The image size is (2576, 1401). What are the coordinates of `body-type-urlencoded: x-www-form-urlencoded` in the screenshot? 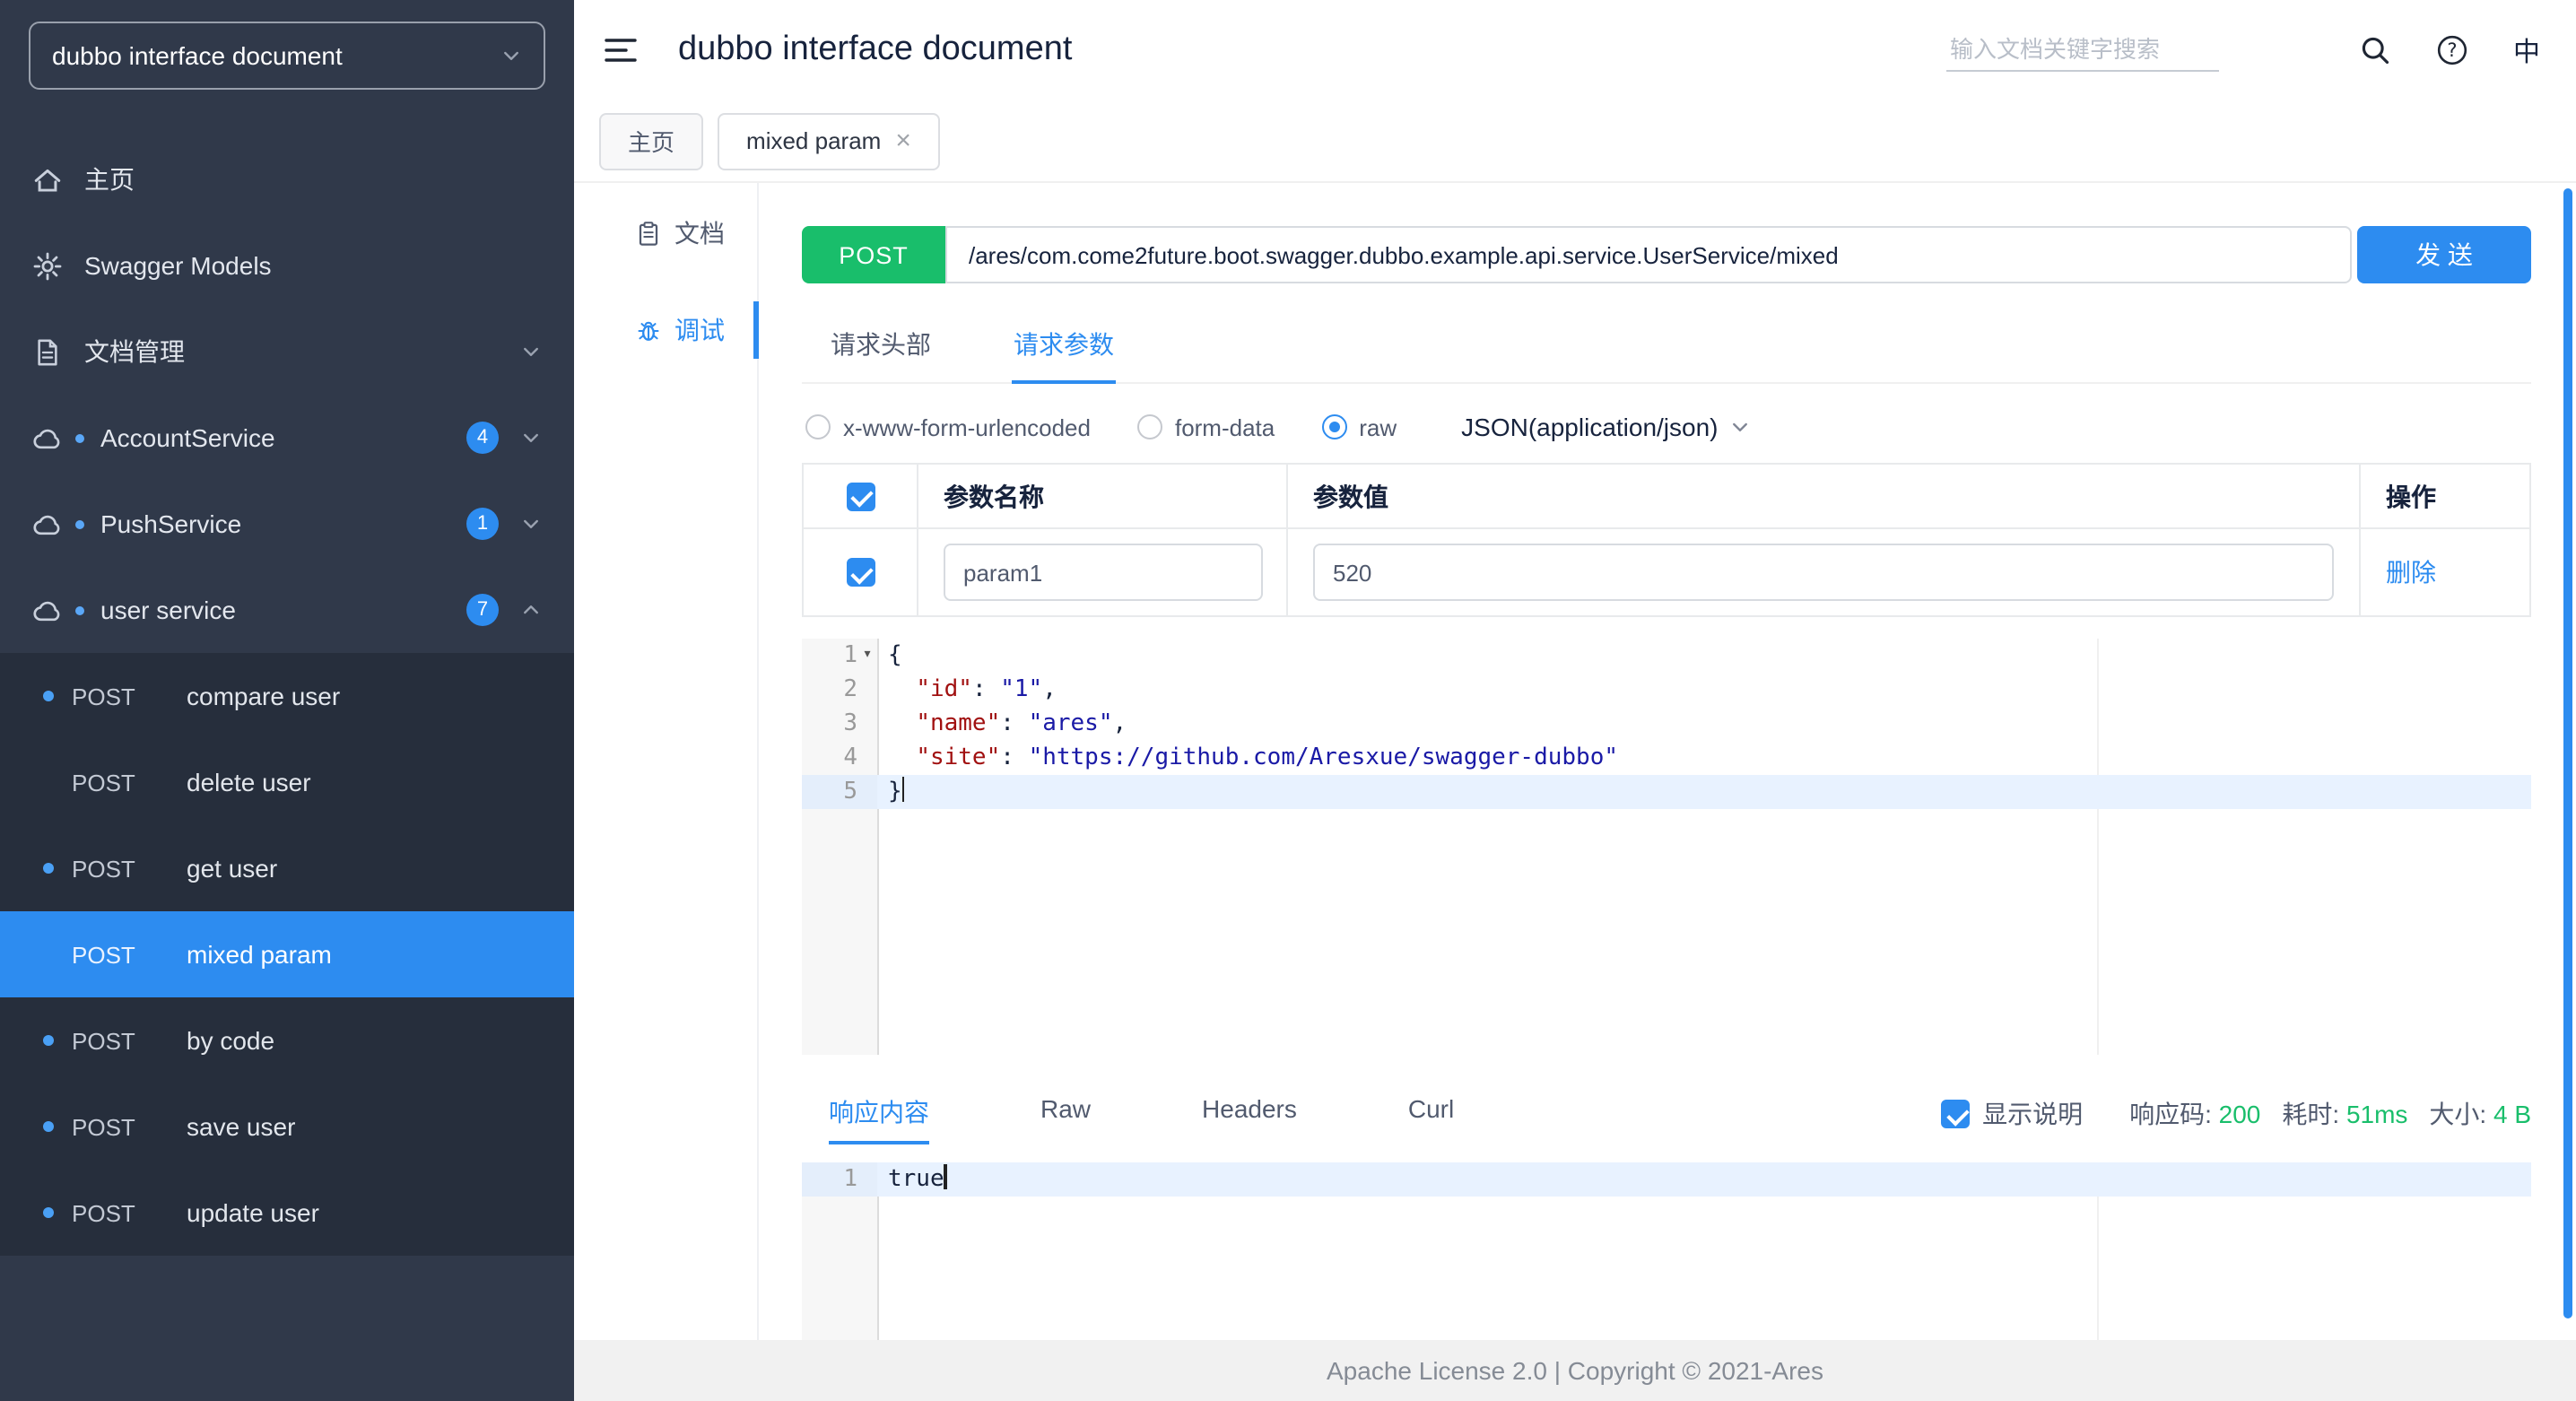 It's located at (948, 426).